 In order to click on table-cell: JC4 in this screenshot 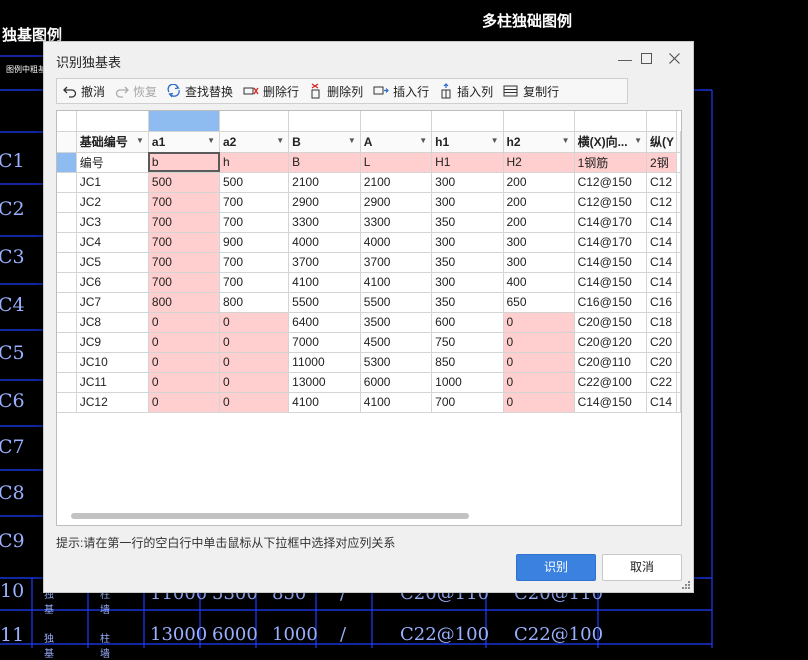, I will do `click(112, 242)`.